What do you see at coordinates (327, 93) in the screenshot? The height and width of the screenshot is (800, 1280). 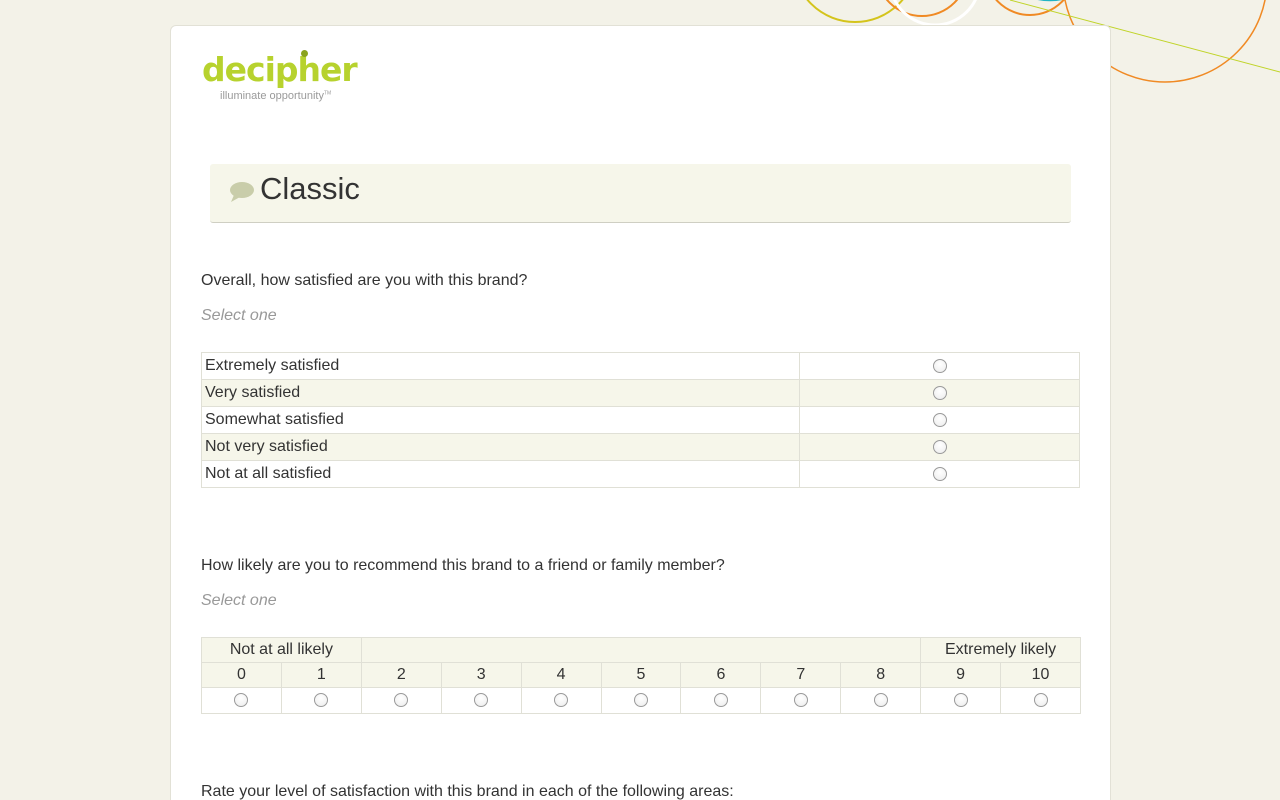 I see `logo-tagline-mark: TM` at bounding box center [327, 93].